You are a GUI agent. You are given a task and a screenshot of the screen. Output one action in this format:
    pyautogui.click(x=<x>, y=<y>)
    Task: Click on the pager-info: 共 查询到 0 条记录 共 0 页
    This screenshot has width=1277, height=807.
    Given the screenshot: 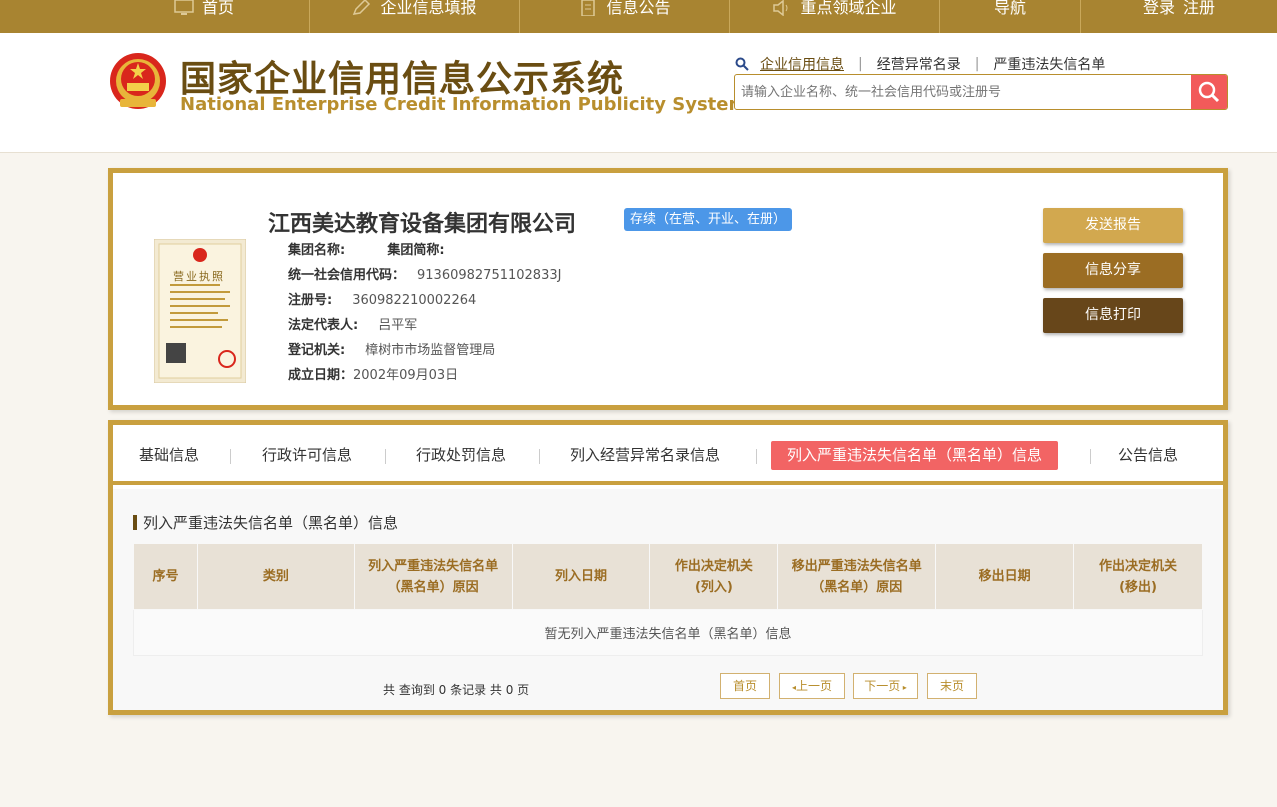 What is the action you would take?
    pyautogui.click(x=456, y=690)
    